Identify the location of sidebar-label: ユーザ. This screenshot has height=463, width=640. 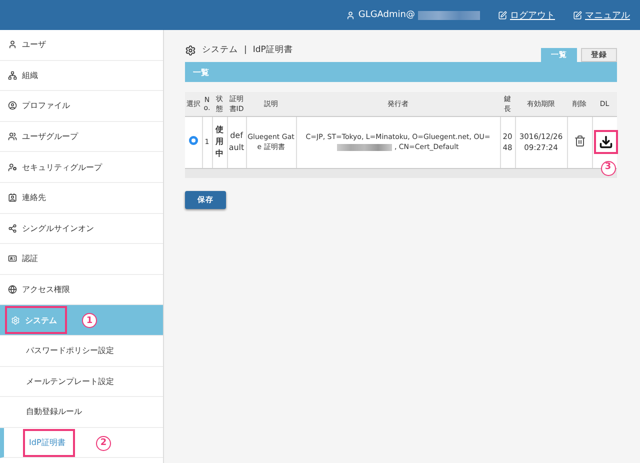
(34, 44).